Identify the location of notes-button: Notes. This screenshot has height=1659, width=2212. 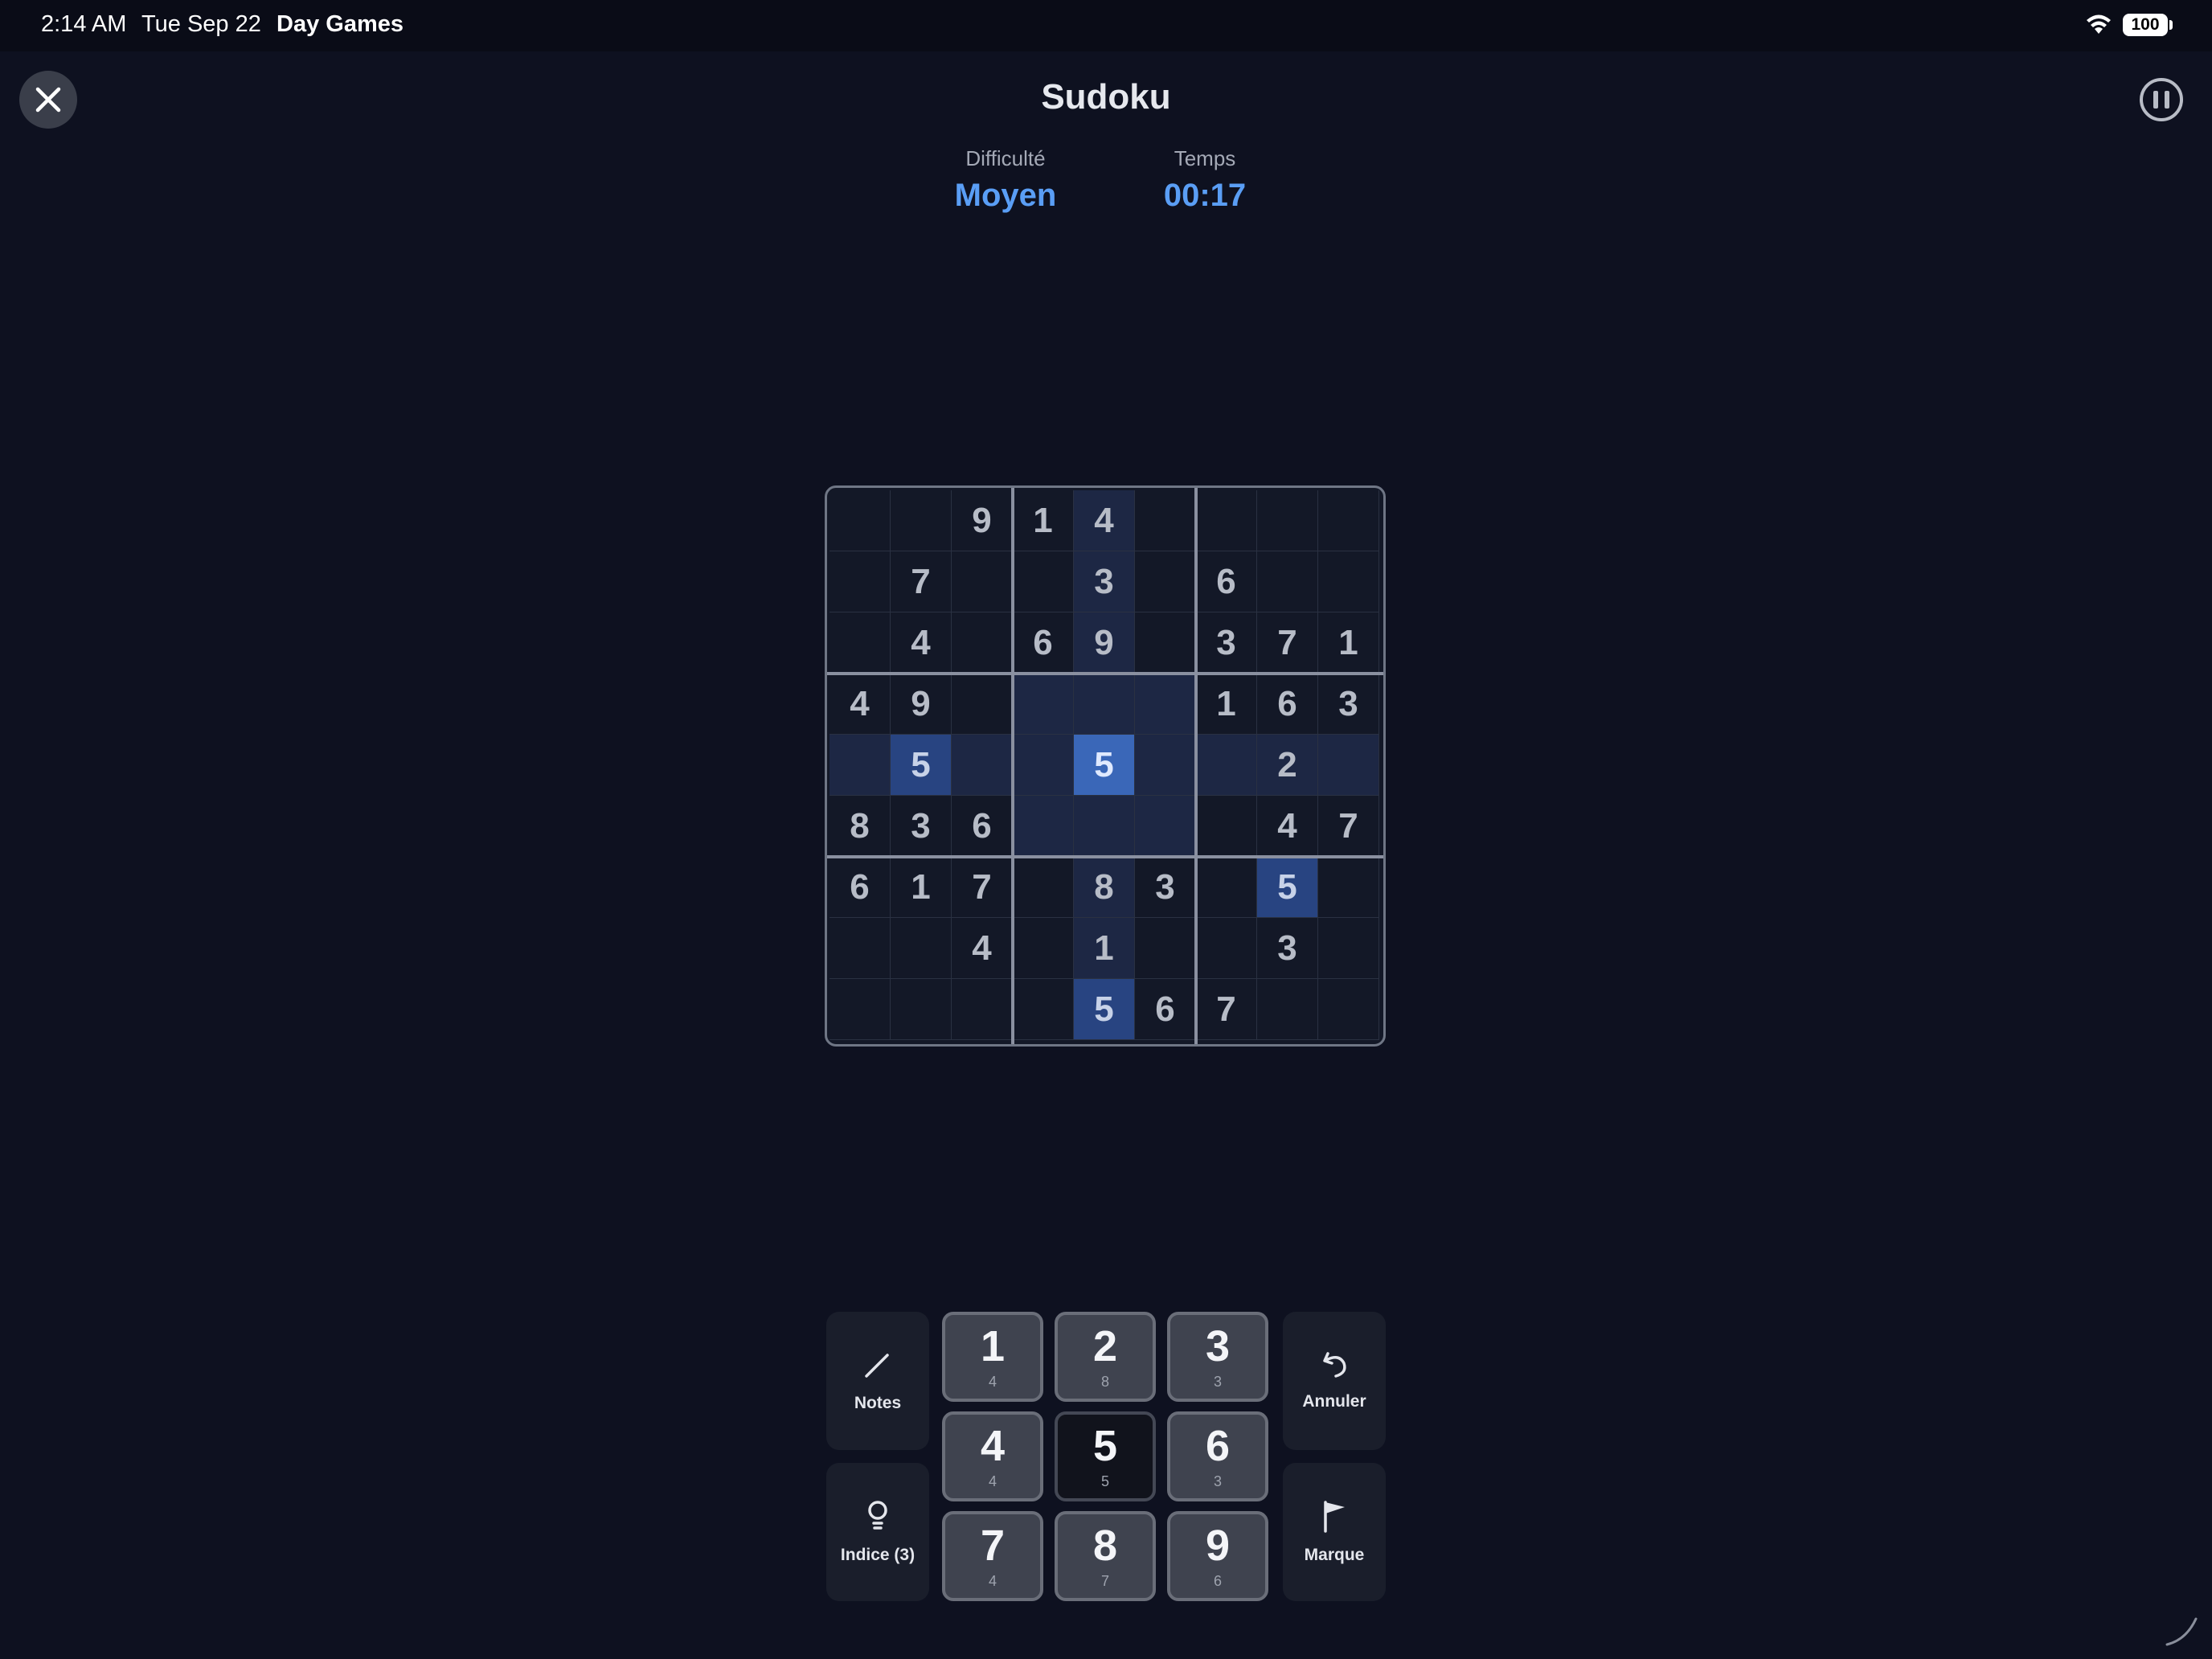
(877, 1381).